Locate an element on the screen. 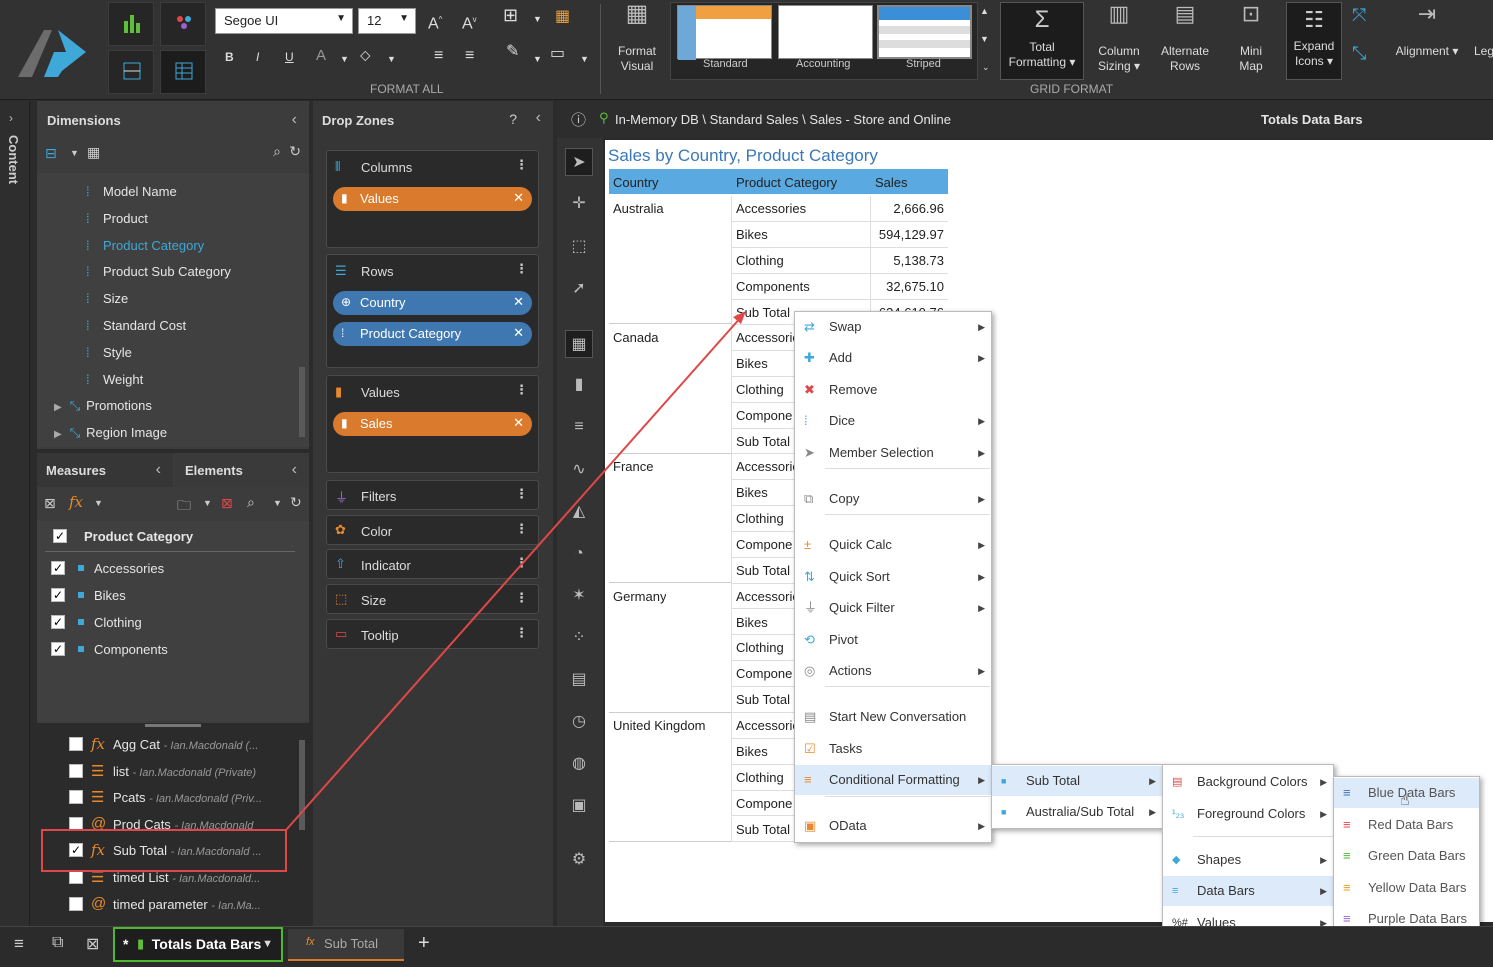  browse-icon: ⧉ is located at coordinates (57, 943).